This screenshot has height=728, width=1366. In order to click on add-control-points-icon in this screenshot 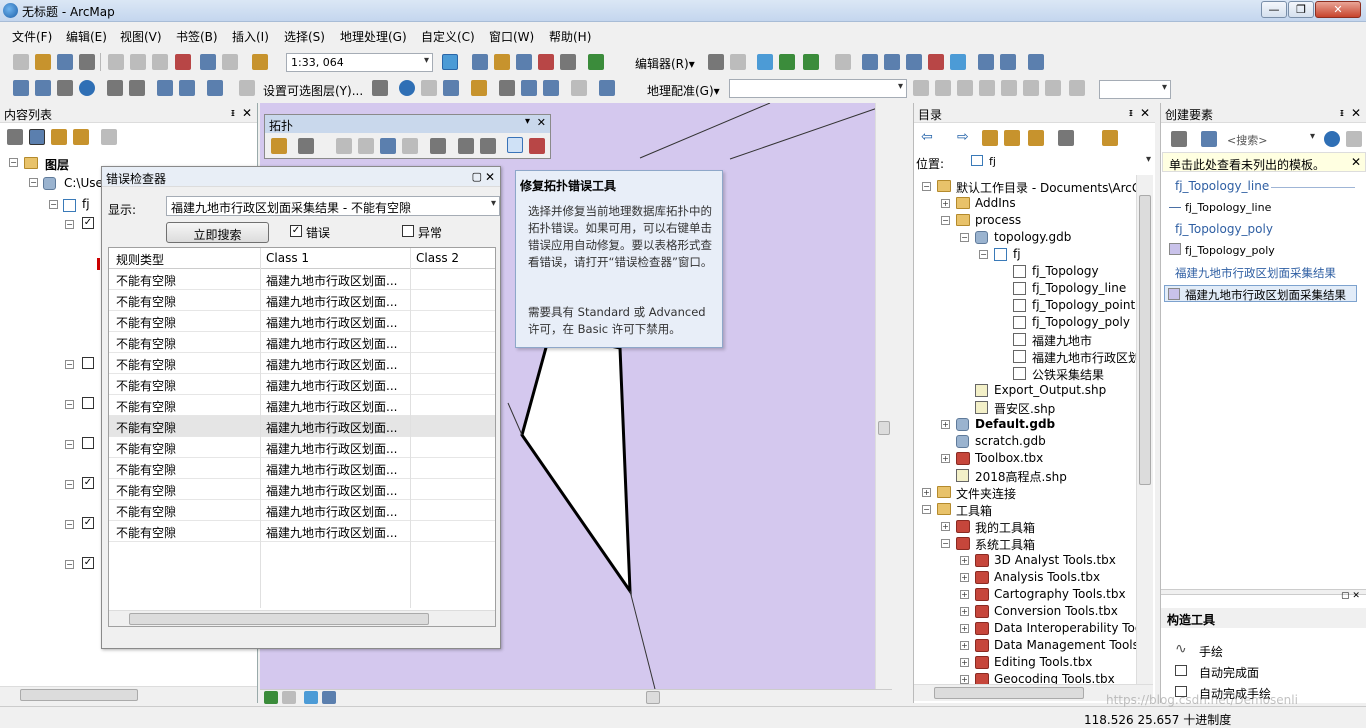, I will do `click(987, 88)`.